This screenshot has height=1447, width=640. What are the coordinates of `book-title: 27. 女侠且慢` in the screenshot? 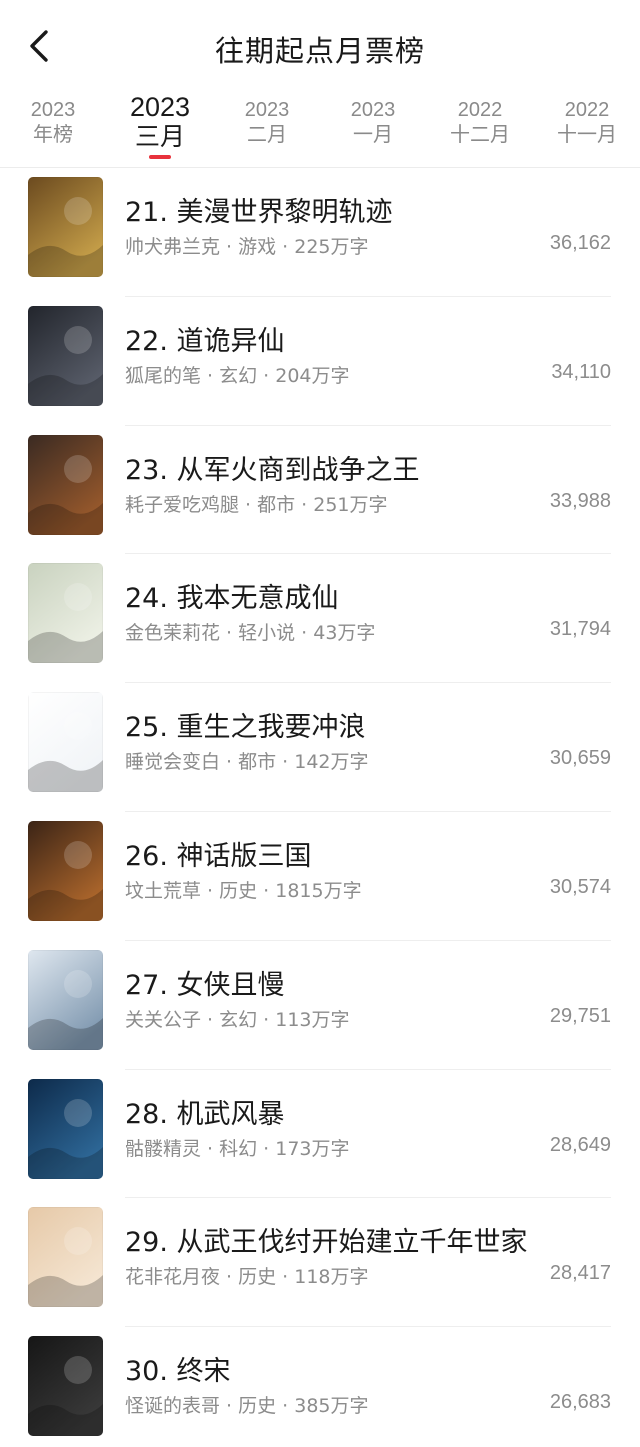 It's located at (205, 982).